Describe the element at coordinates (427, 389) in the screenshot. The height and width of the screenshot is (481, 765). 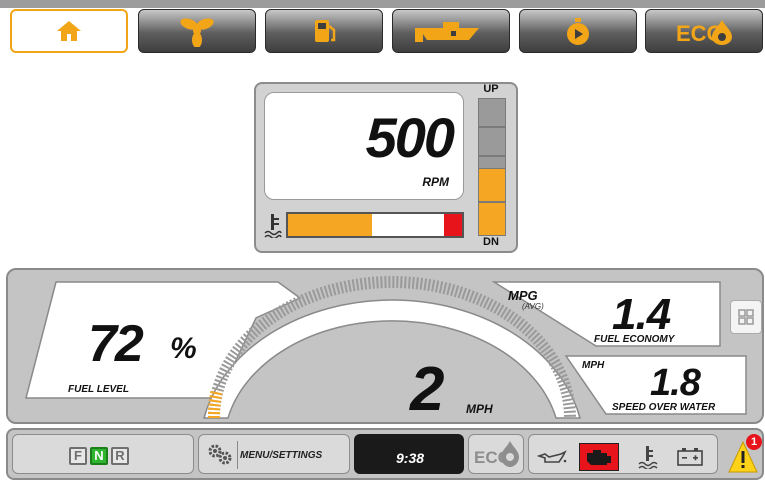
I see `speed-value: 2` at that location.